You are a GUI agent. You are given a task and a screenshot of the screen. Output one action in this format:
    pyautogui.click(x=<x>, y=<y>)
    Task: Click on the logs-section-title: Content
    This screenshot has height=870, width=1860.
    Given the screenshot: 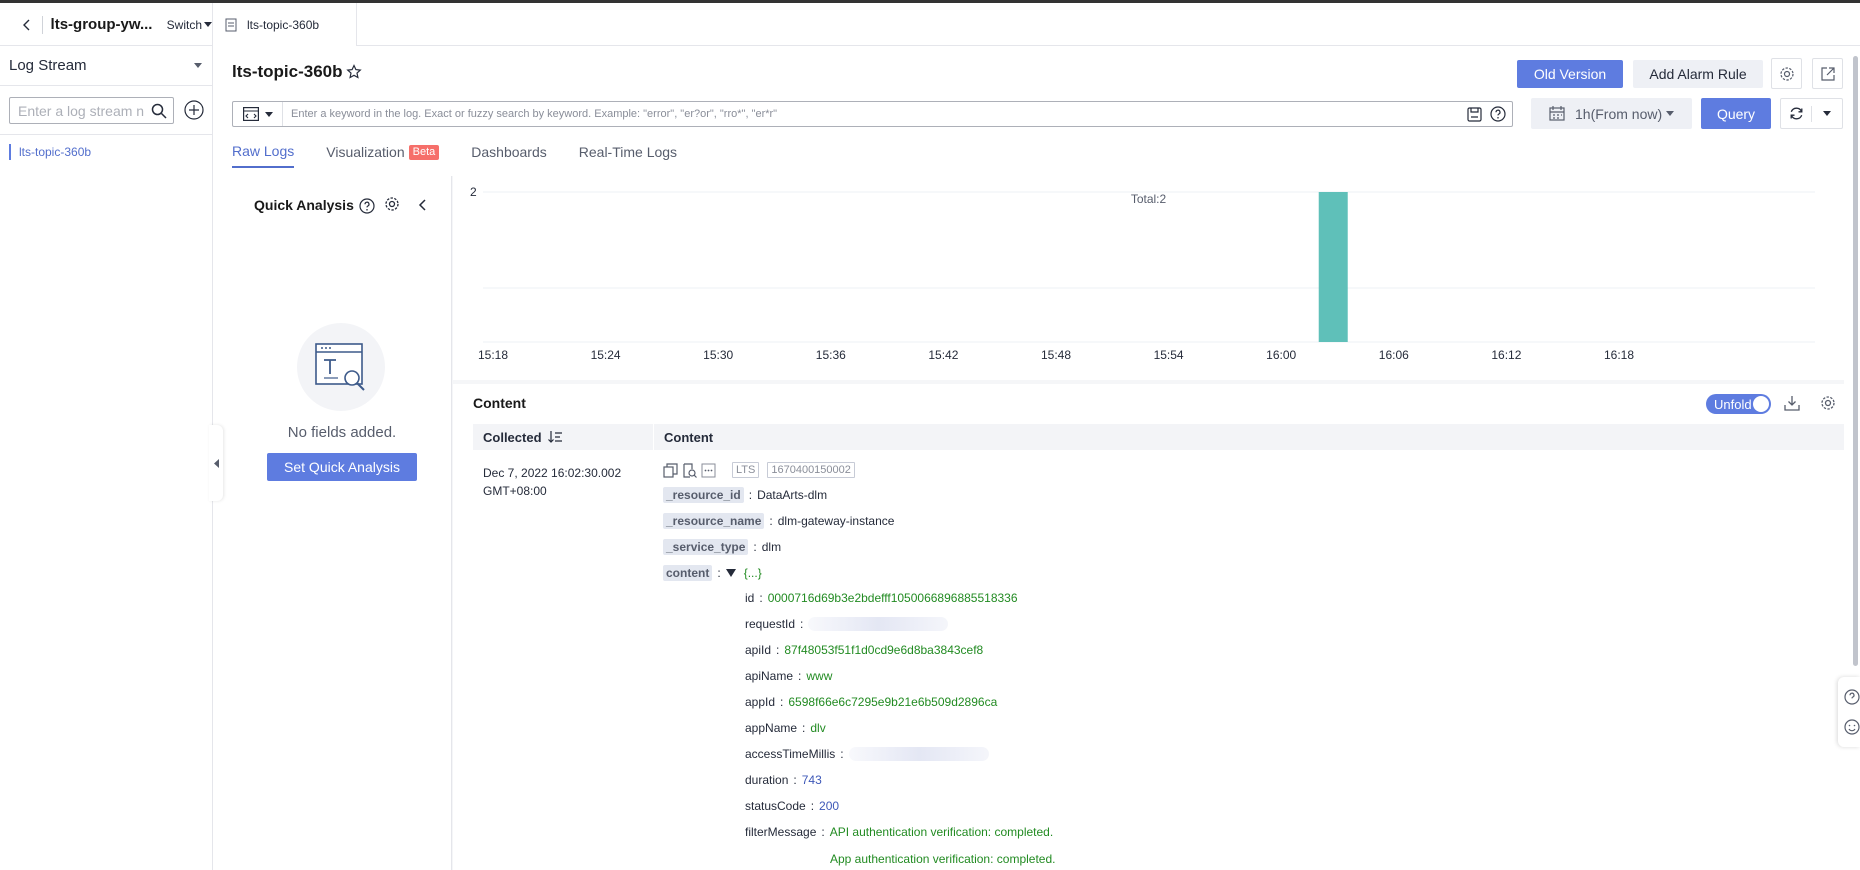 What is the action you would take?
    pyautogui.click(x=499, y=403)
    